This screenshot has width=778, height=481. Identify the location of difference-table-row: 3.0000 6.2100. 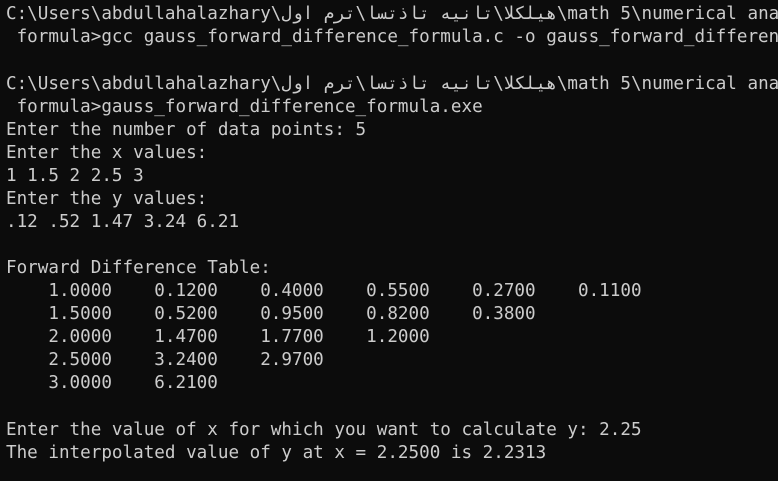
(112, 383).